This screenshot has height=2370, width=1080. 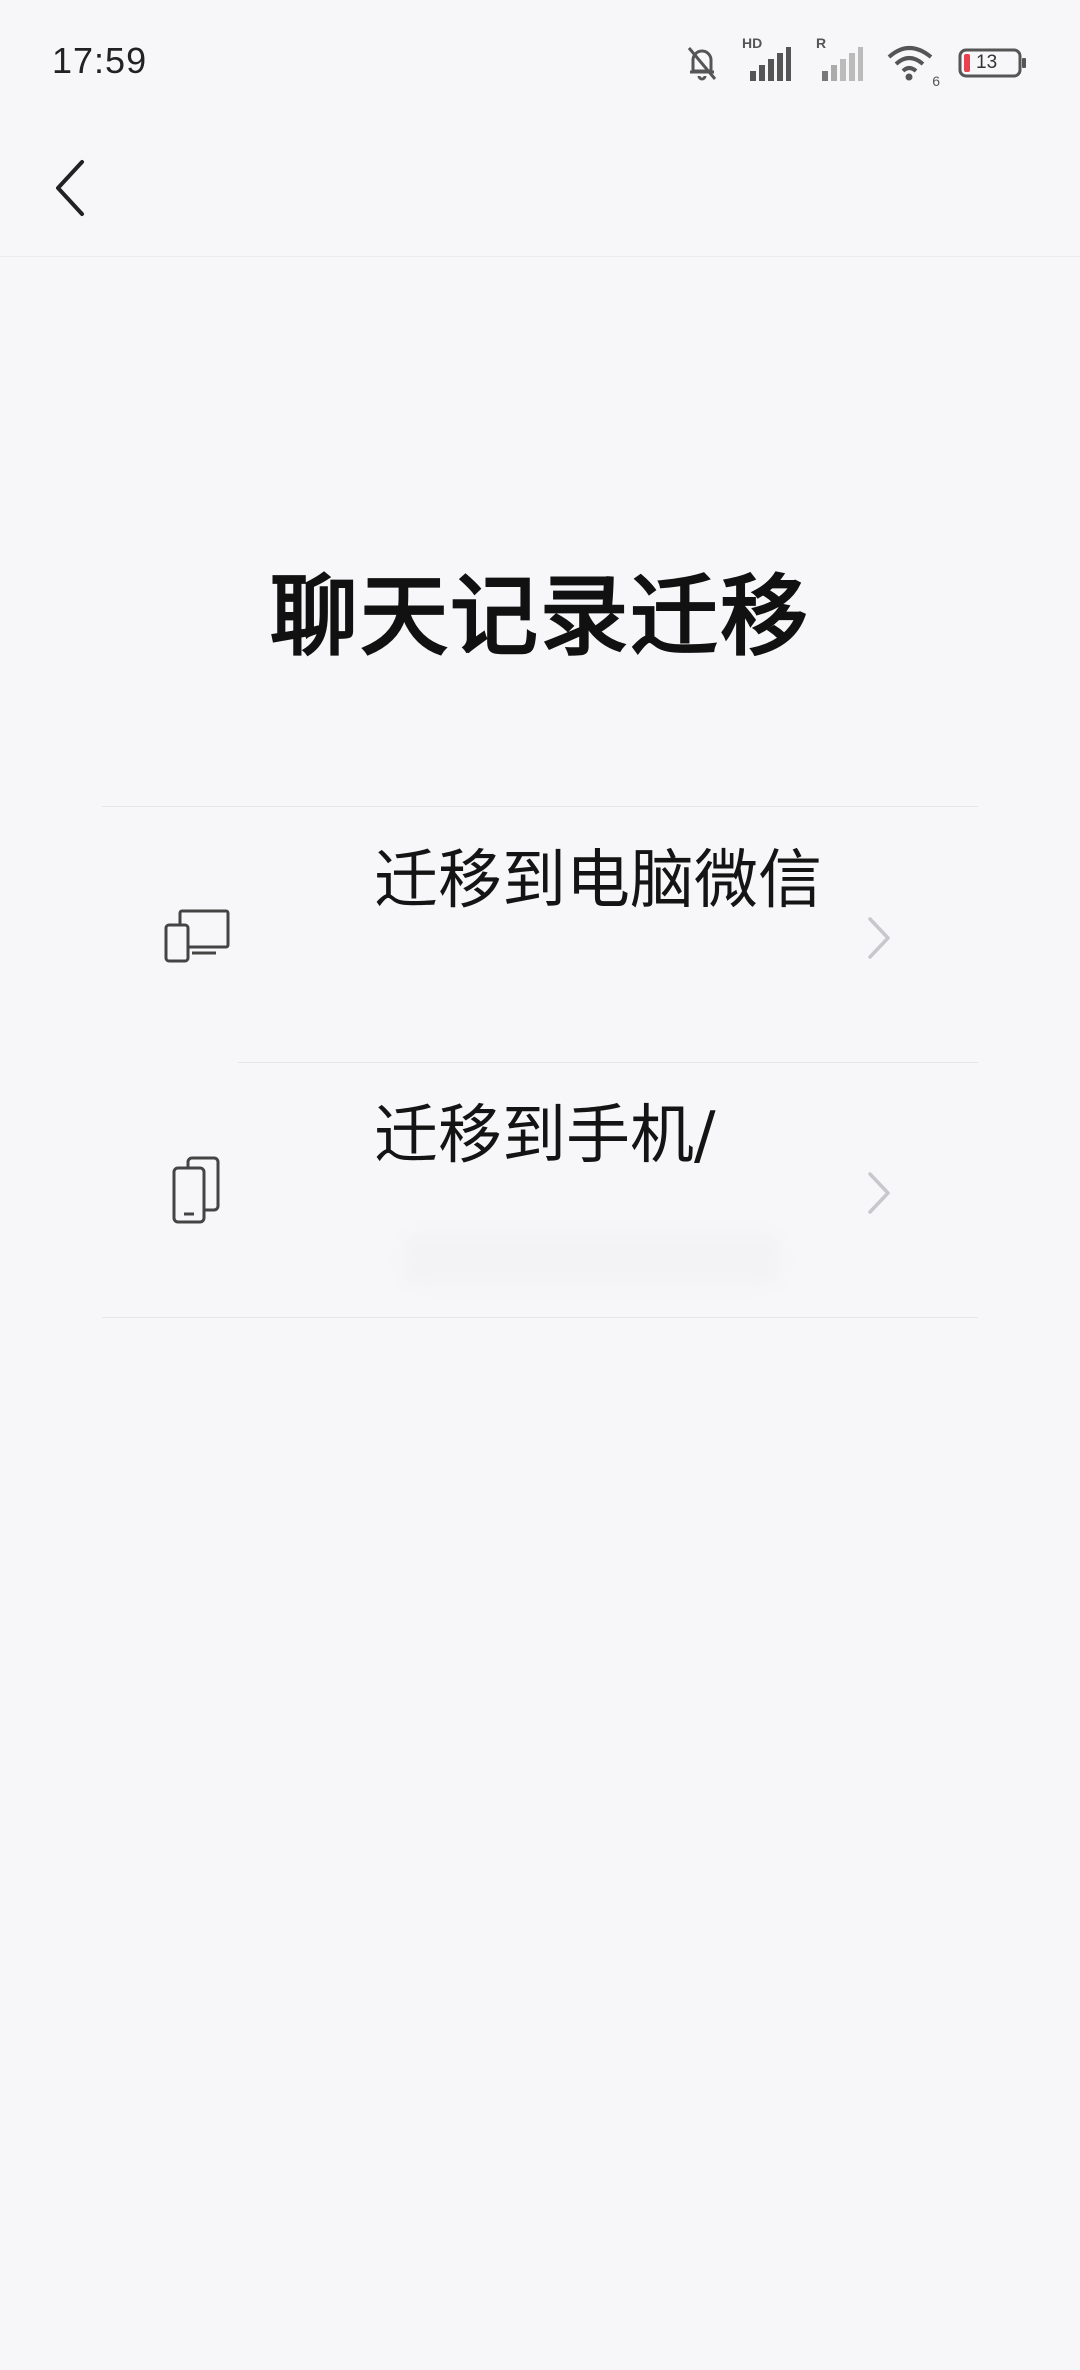 I want to click on battery-icon: 13, so click(x=993, y=63).